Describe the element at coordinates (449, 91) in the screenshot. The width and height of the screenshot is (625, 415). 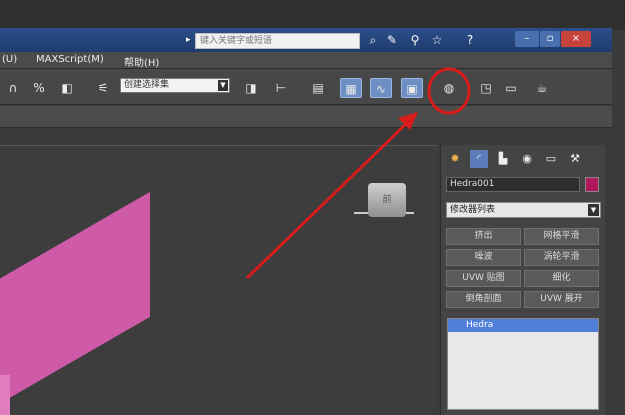
I see `highlight-circle` at that location.